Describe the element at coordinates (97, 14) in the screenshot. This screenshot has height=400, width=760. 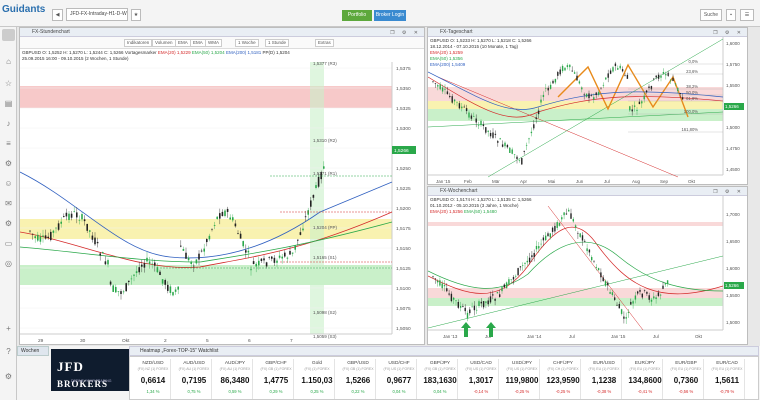
I see `workspace-title: JFD-FX-Intraday-H1-D-W` at that location.